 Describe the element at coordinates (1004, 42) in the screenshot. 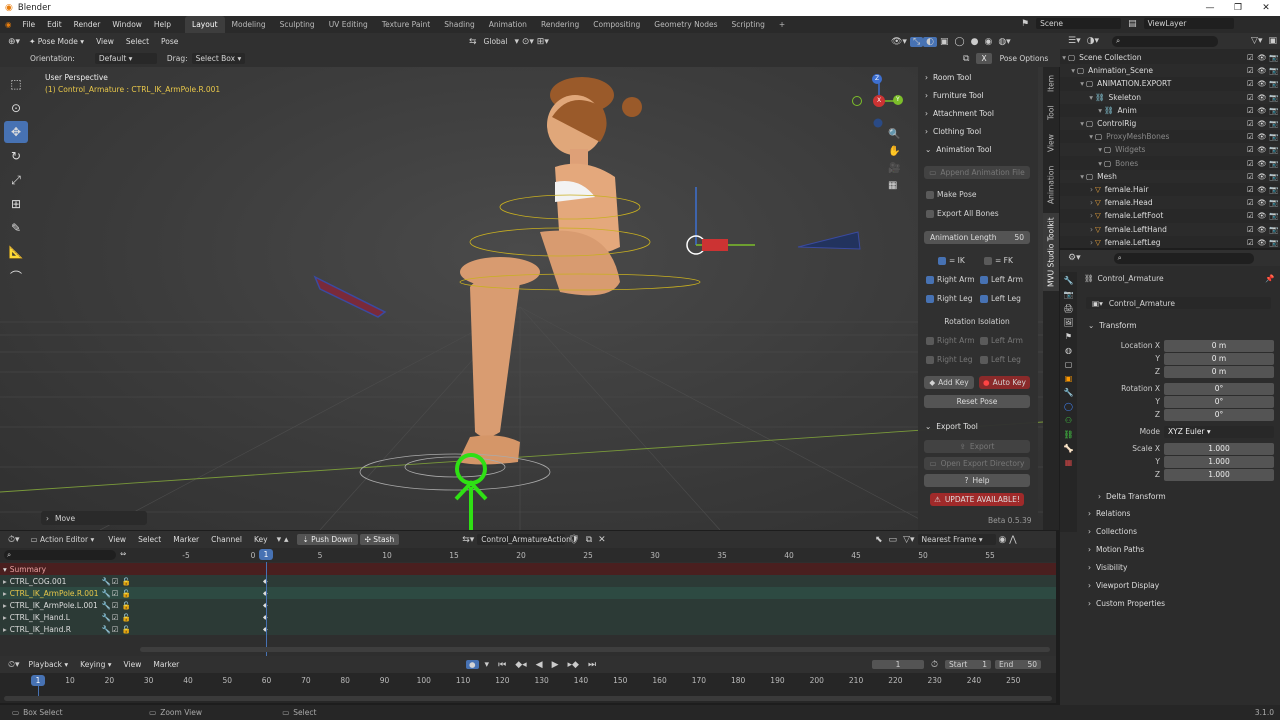

I see `shading-render-icon: ◍▾` at that location.